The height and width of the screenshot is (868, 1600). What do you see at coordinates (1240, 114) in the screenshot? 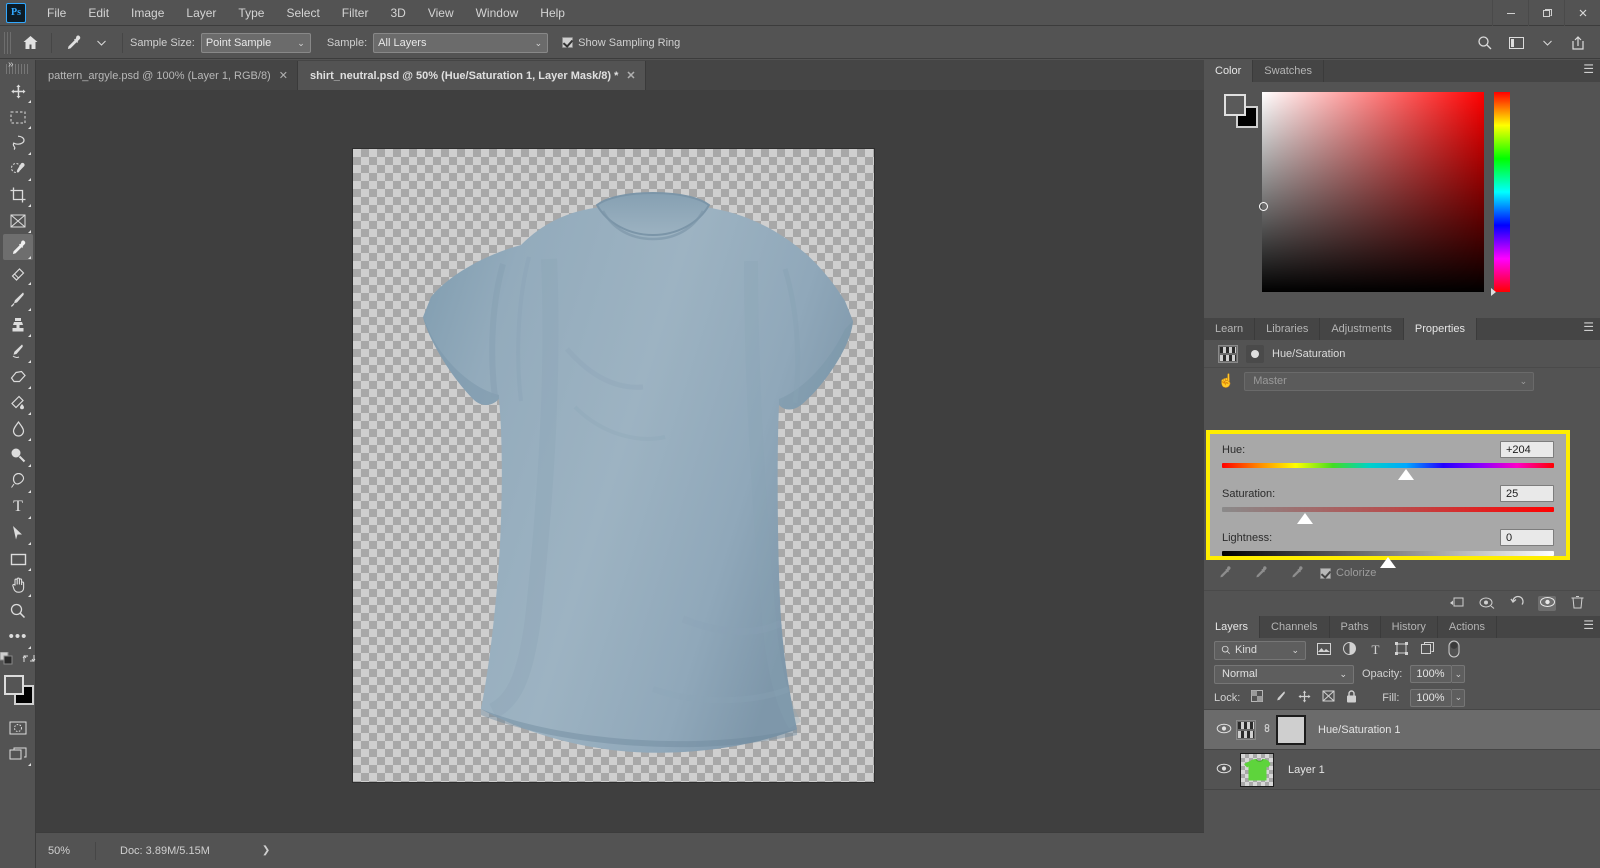
I see `color-panel-swatches` at bounding box center [1240, 114].